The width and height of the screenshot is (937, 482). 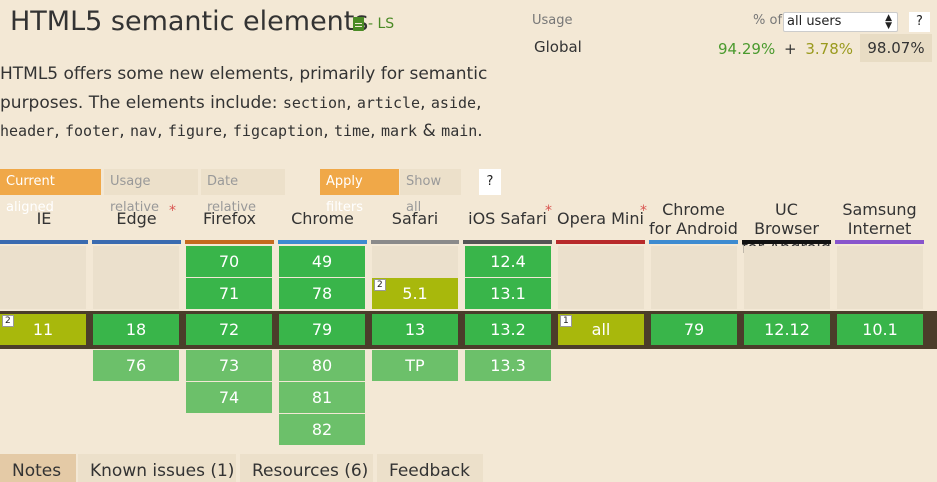 What do you see at coordinates (151, 192) in the screenshot?
I see `usage-relative-button: Usage relative` at bounding box center [151, 192].